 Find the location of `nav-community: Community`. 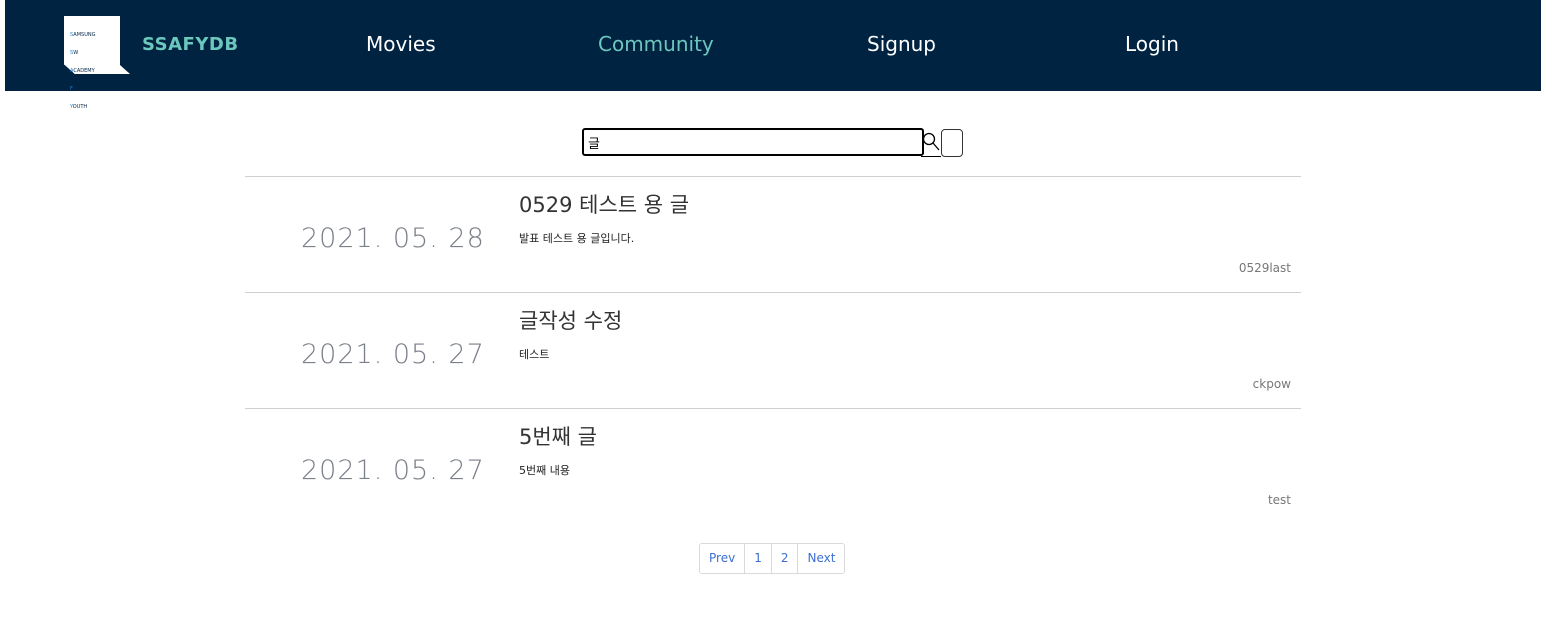

nav-community: Community is located at coordinates (656, 44).